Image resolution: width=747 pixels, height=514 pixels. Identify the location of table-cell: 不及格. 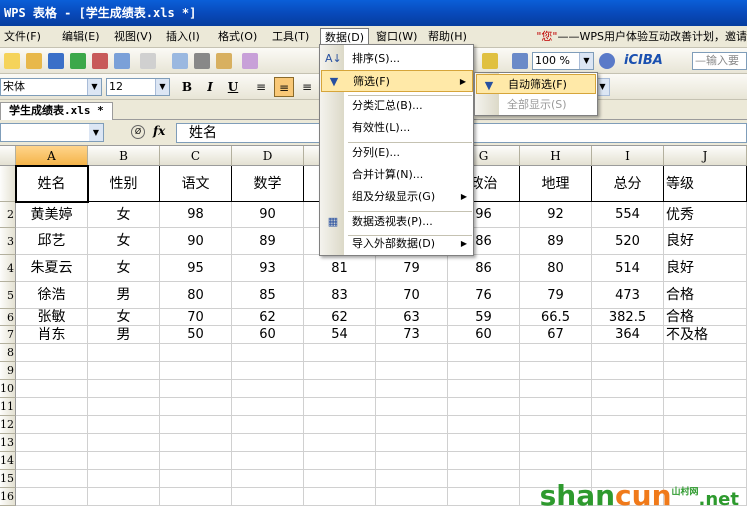
(705, 335).